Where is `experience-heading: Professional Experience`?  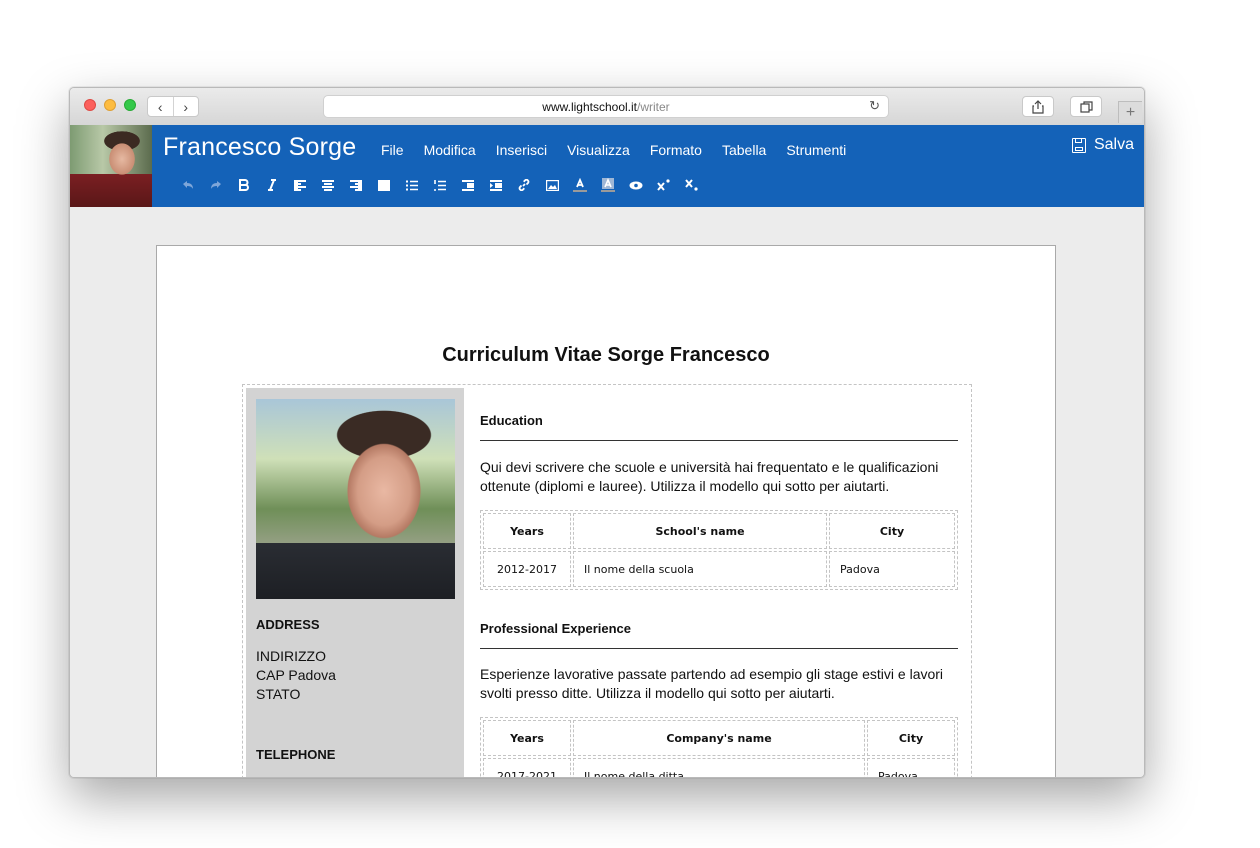
experience-heading: Professional Experience is located at coordinates (555, 628).